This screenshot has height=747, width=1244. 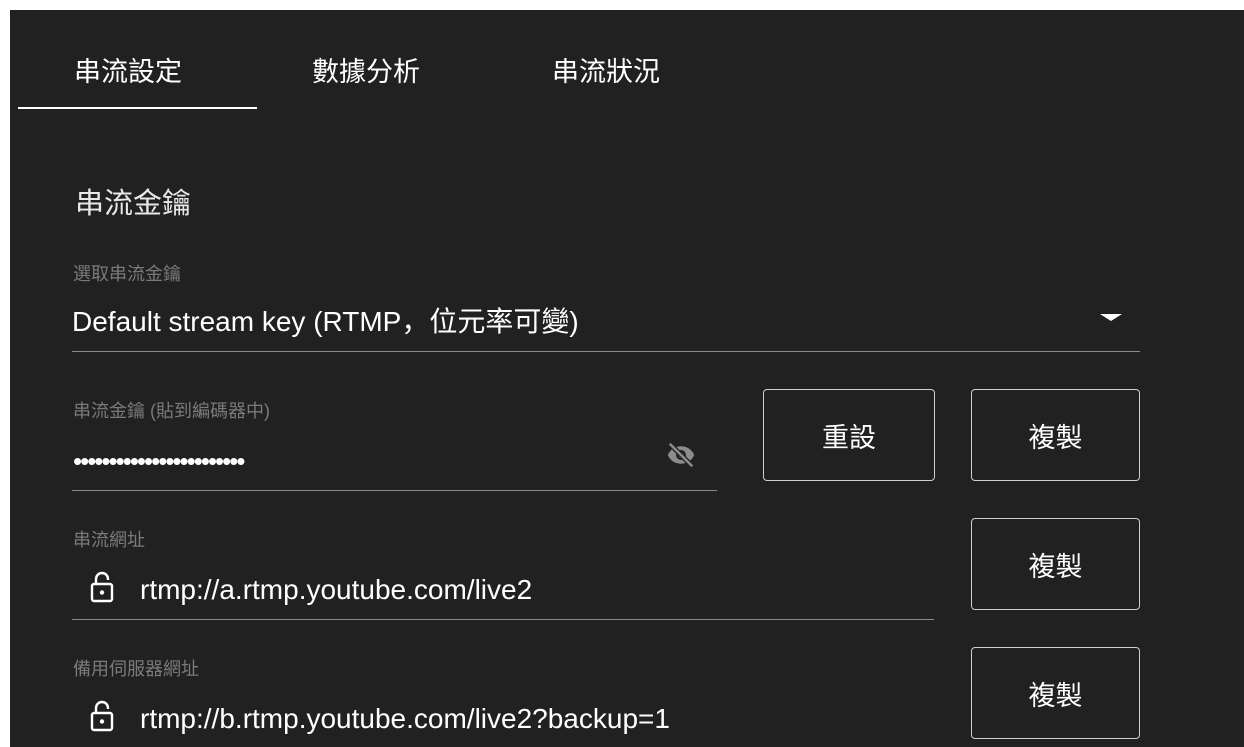 What do you see at coordinates (1111, 317) in the screenshot?
I see `dropdown-arrow-icon` at bounding box center [1111, 317].